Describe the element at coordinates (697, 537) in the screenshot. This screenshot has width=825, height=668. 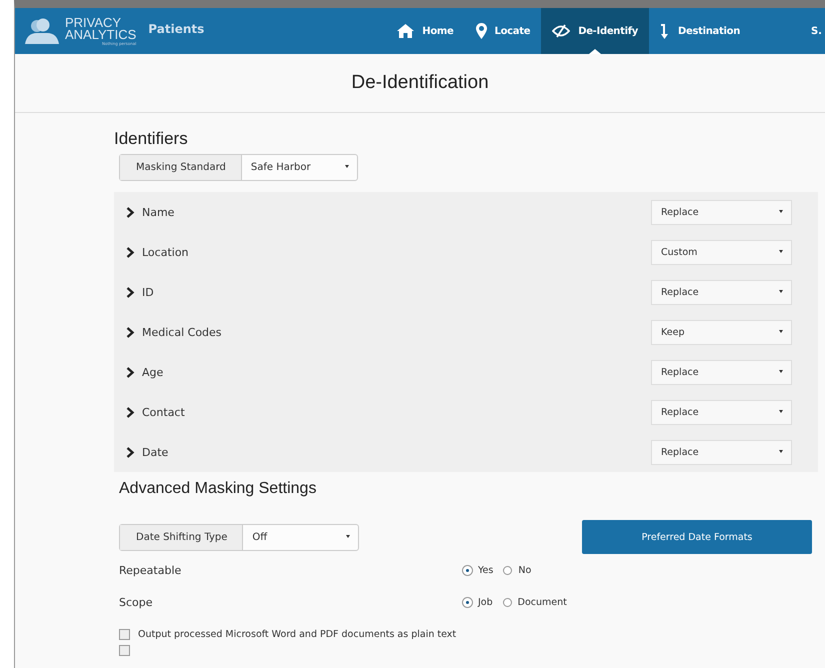
I see `preferred-date-formats-button: Preferred Date Formats` at that location.